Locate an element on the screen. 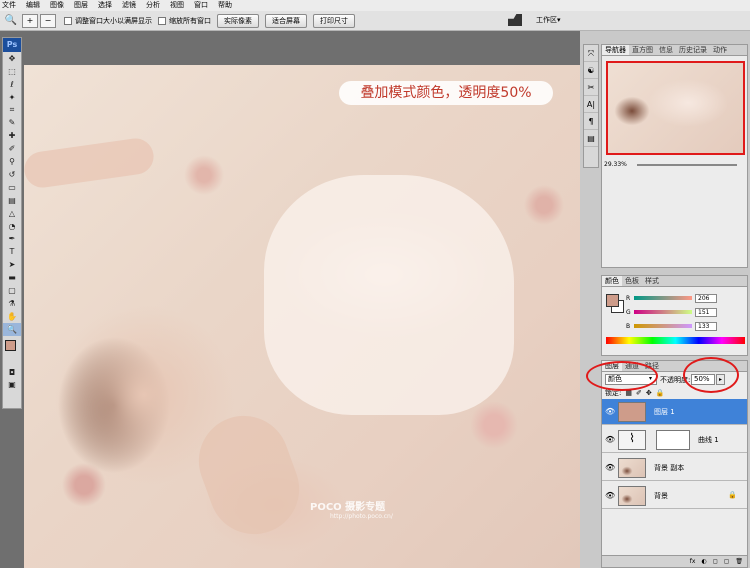 This screenshot has width=750, height=568. color-tab: 颜色 is located at coordinates (612, 281).